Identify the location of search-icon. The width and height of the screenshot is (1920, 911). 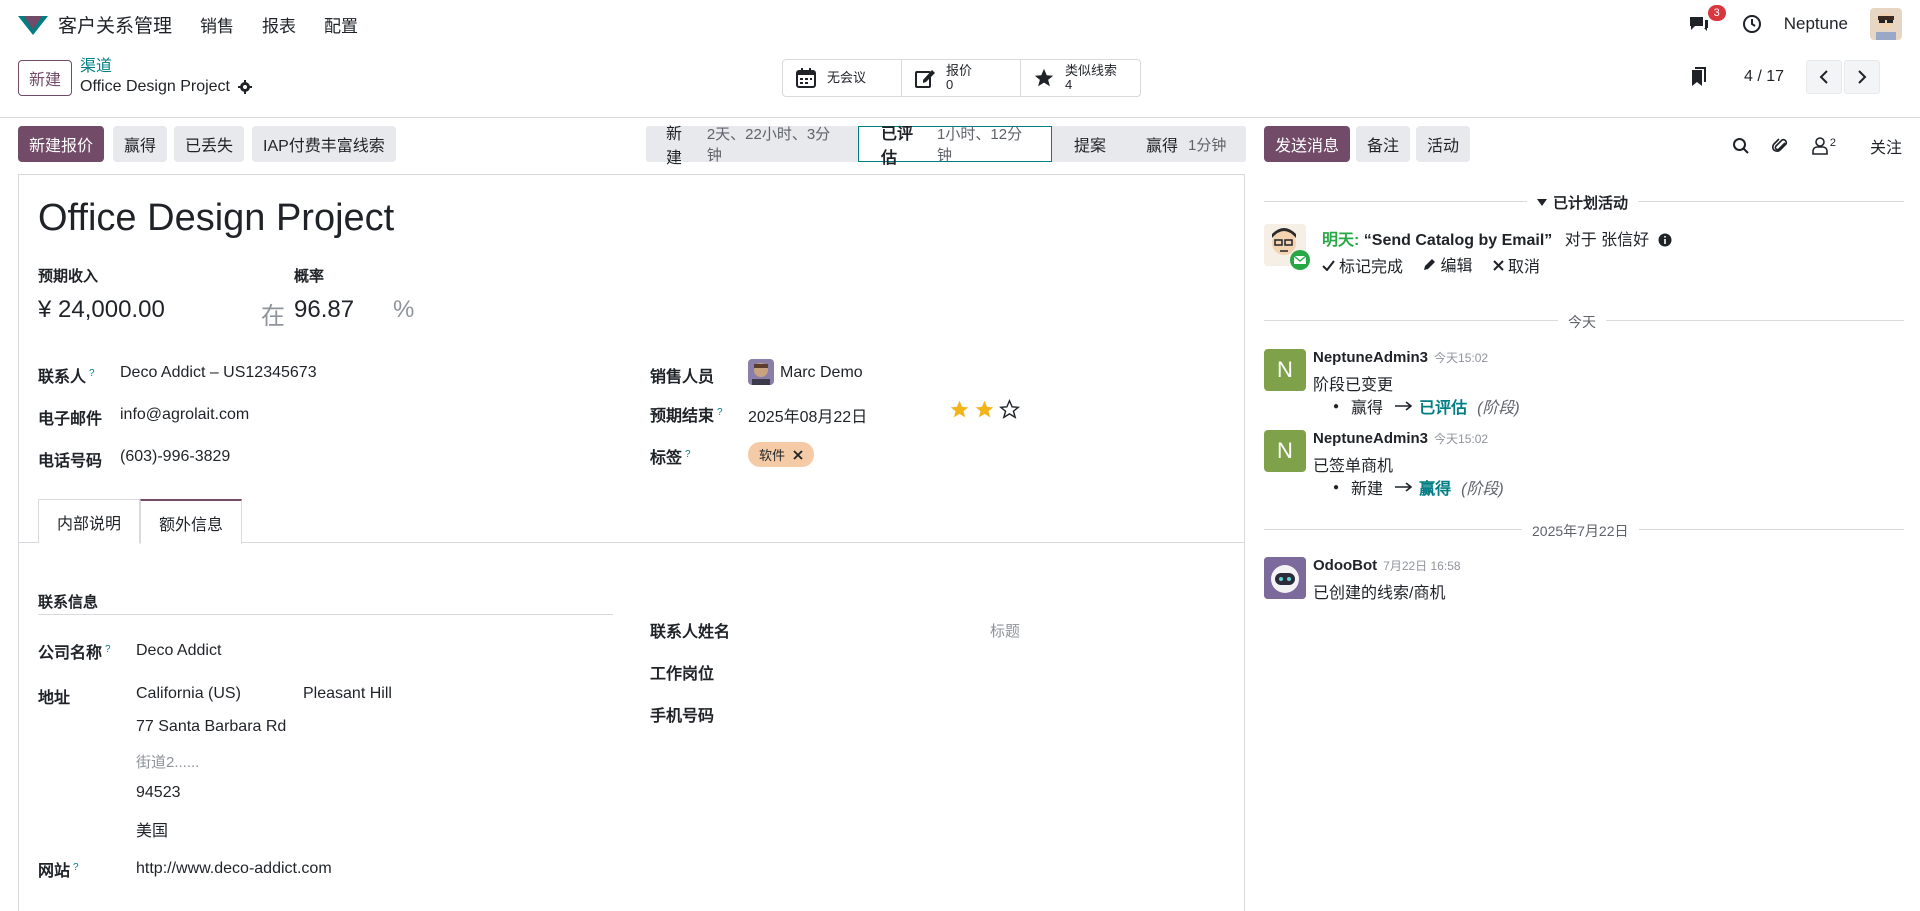
(1741, 146).